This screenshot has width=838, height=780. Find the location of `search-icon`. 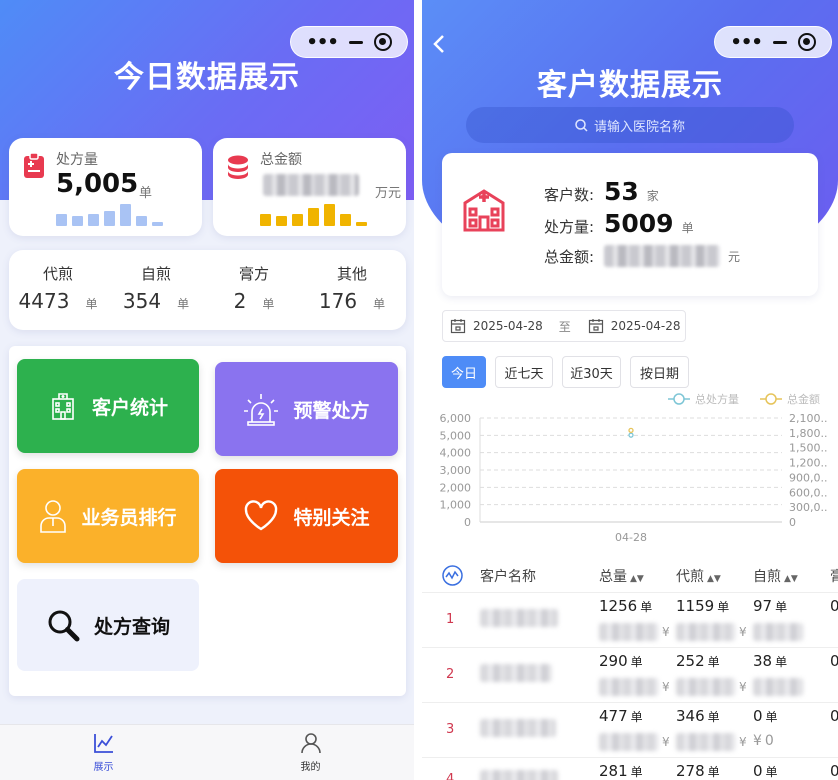

search-icon is located at coordinates (581, 125).